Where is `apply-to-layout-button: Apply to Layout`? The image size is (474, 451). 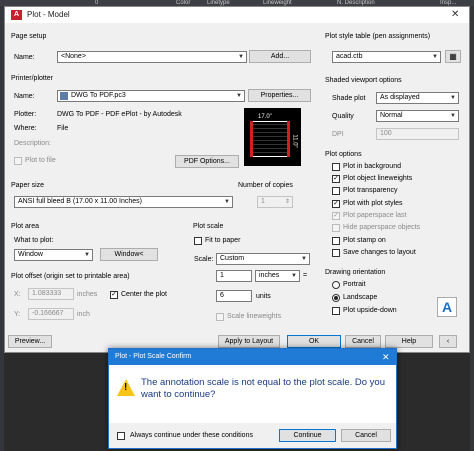 apply-to-layout-button: Apply to Layout is located at coordinates (249, 341).